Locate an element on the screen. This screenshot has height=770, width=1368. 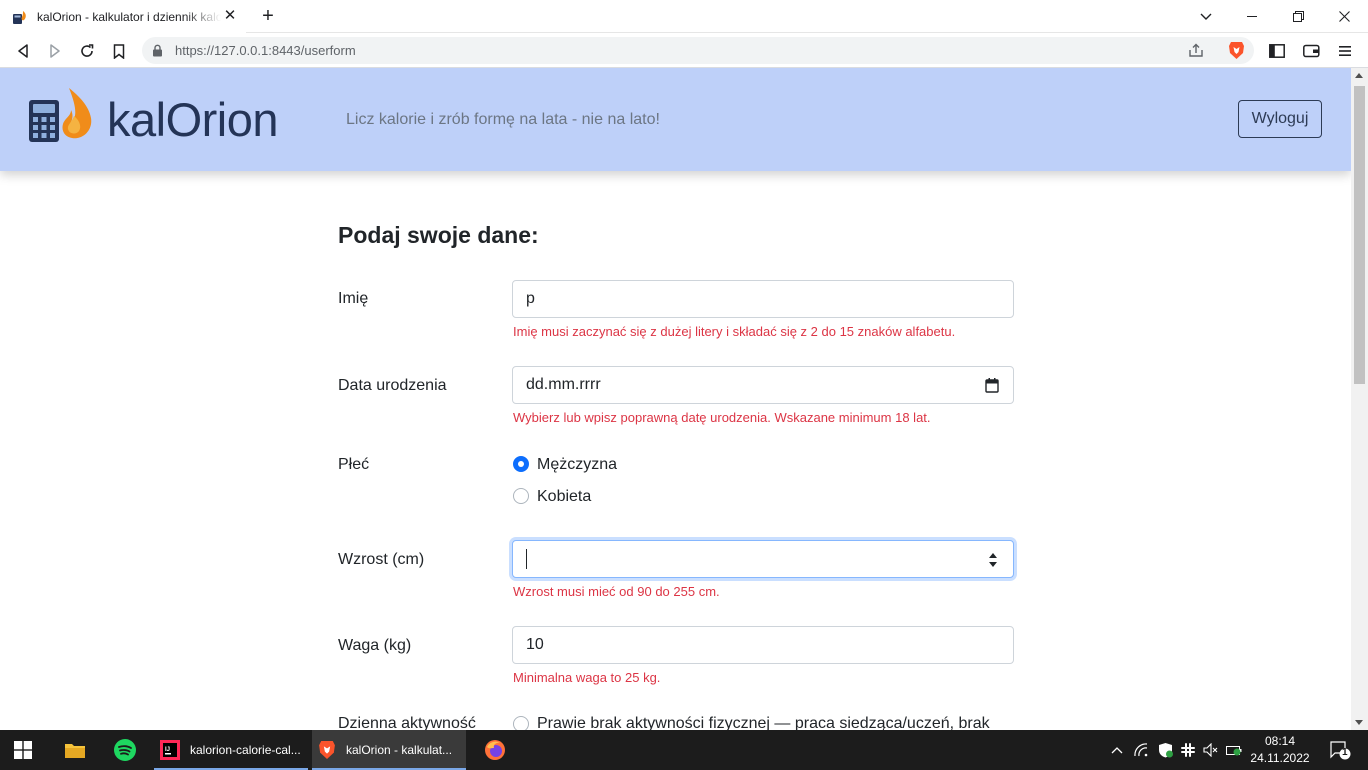
brand-name: kalOrion is located at coordinates (193, 119).